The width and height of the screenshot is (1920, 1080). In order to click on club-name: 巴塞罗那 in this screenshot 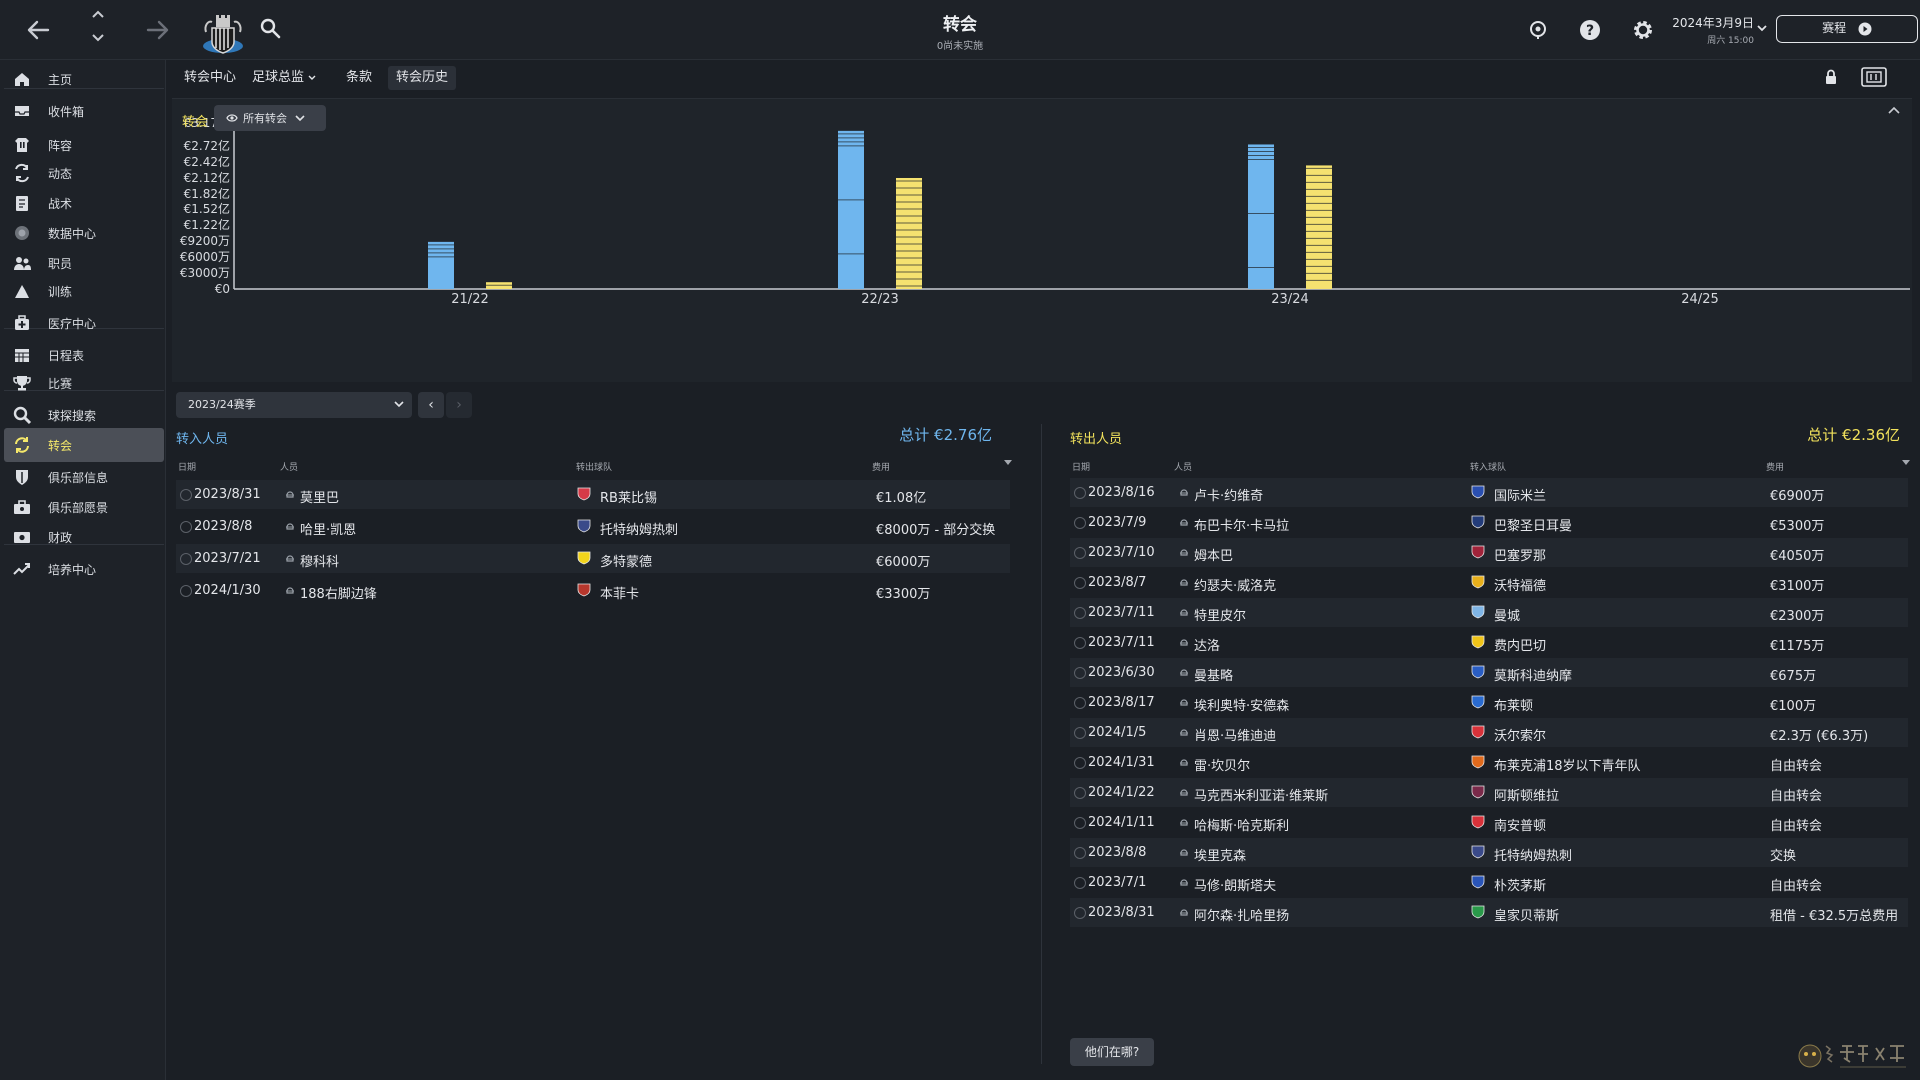, I will do `click(1520, 554)`.